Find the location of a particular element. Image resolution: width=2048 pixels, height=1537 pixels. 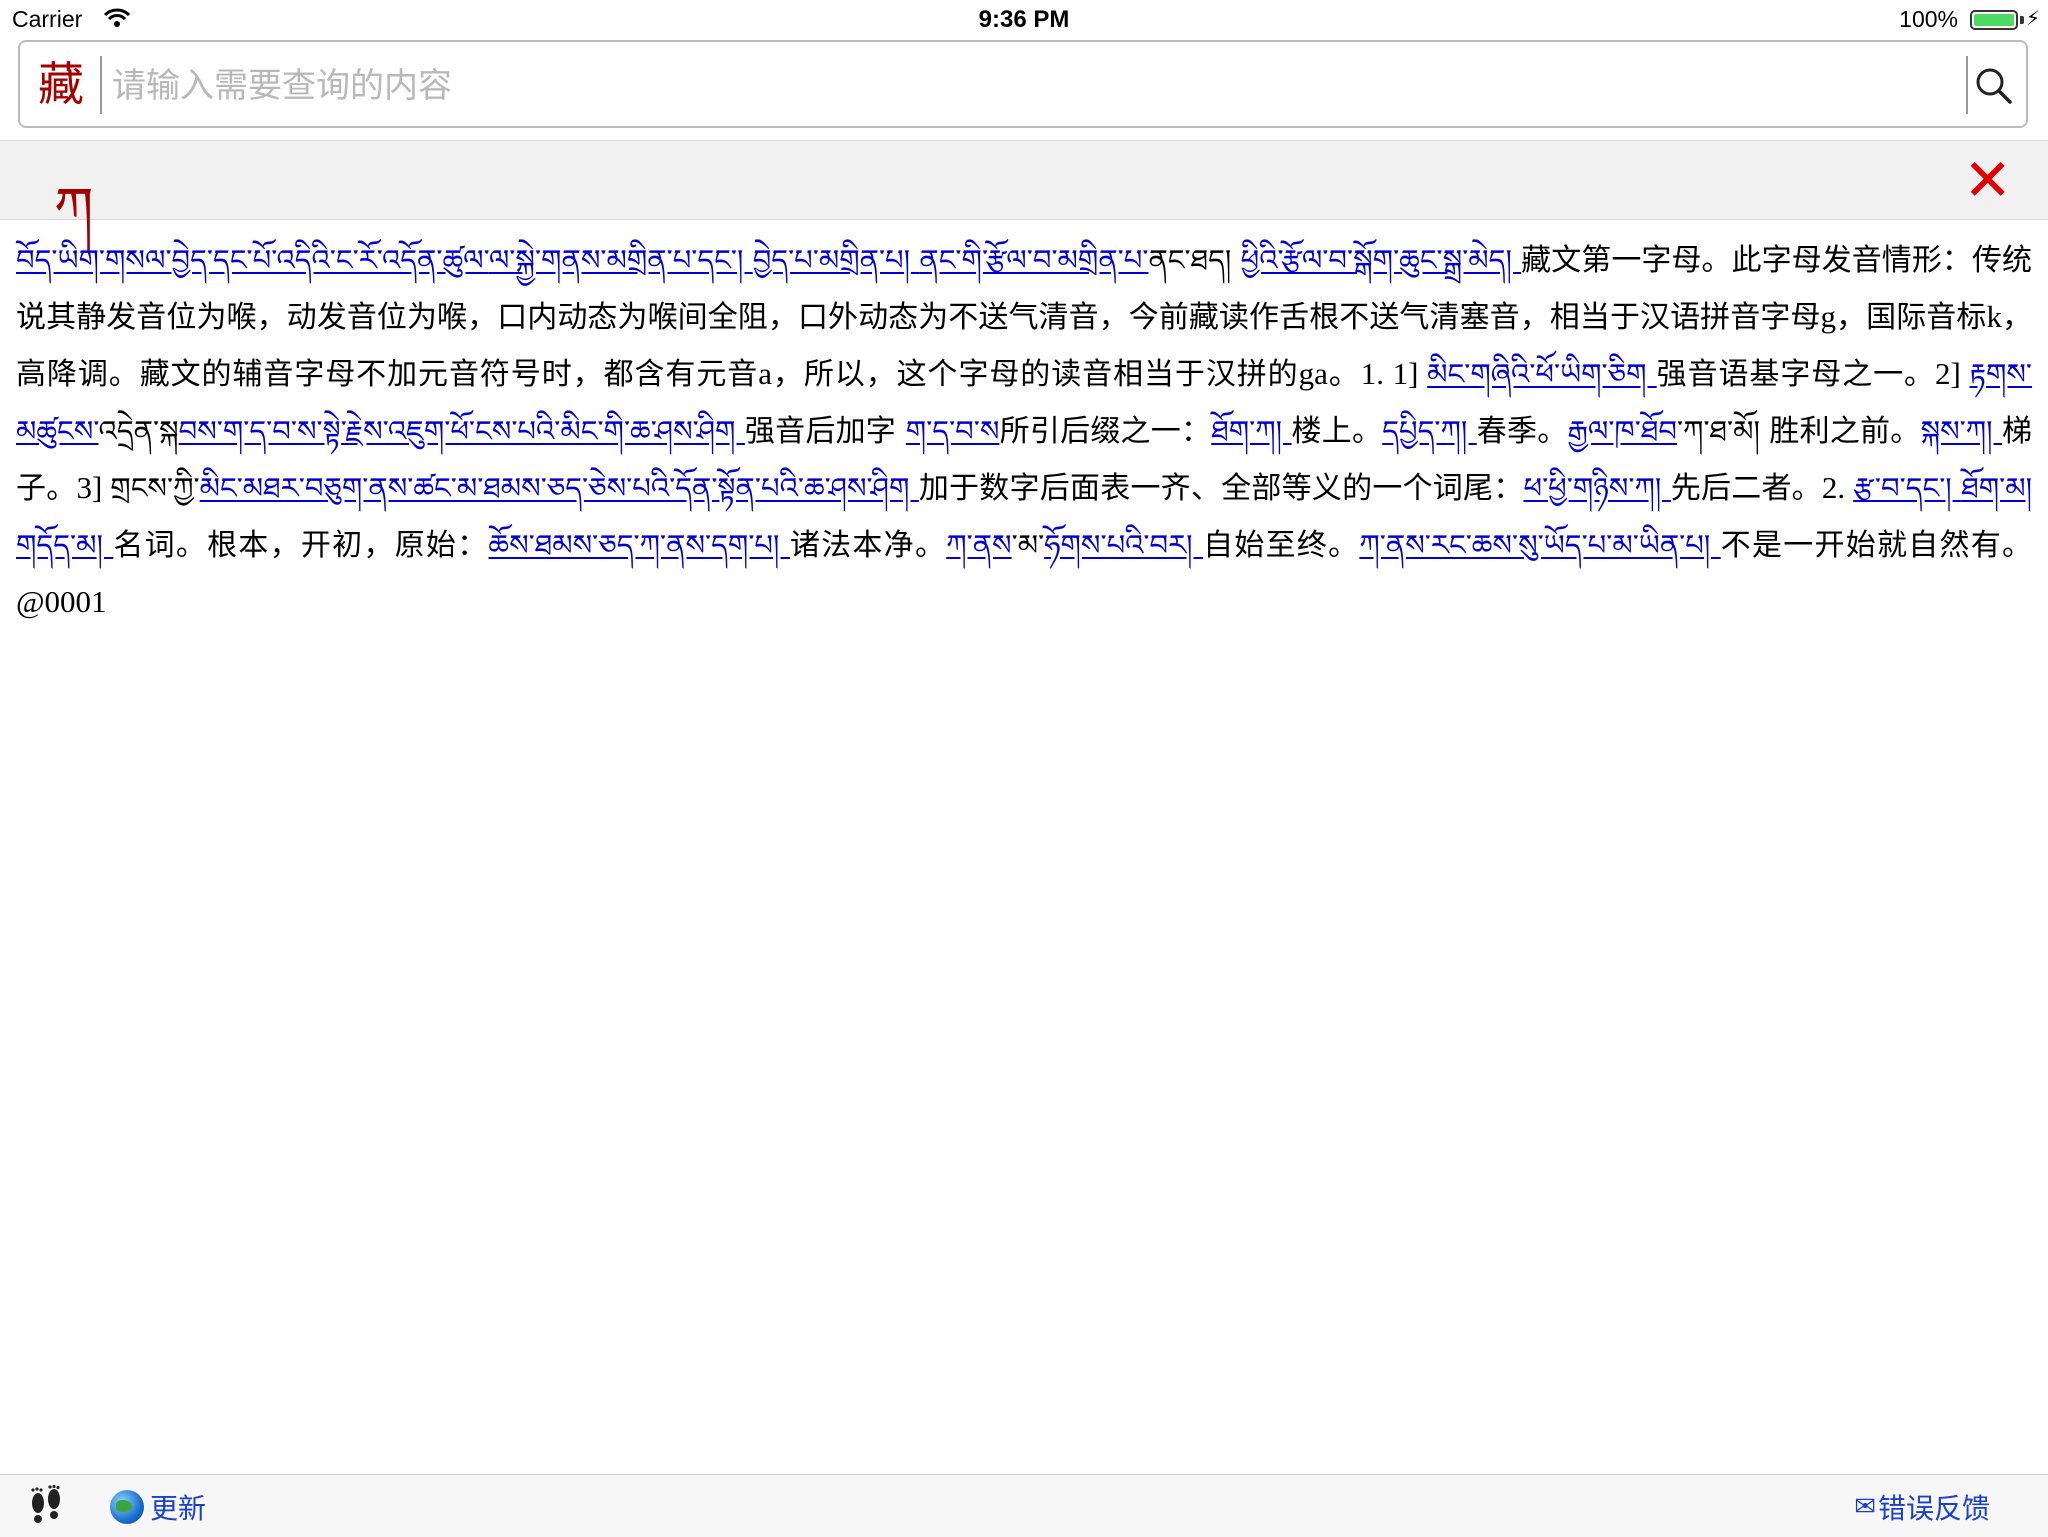

language-toggle-button: 藏 is located at coordinates (61, 84).